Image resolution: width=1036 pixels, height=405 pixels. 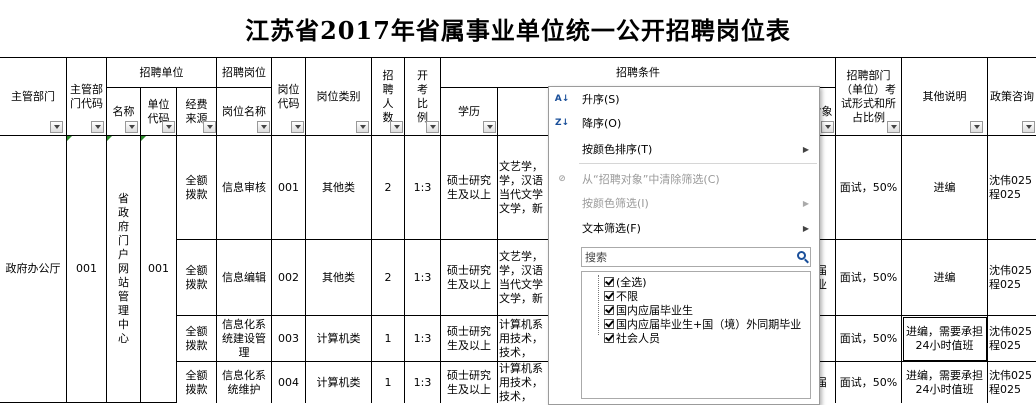 I want to click on filter-item: 国内应届毕业生+国（境）外同期毕业, so click(x=702, y=324).